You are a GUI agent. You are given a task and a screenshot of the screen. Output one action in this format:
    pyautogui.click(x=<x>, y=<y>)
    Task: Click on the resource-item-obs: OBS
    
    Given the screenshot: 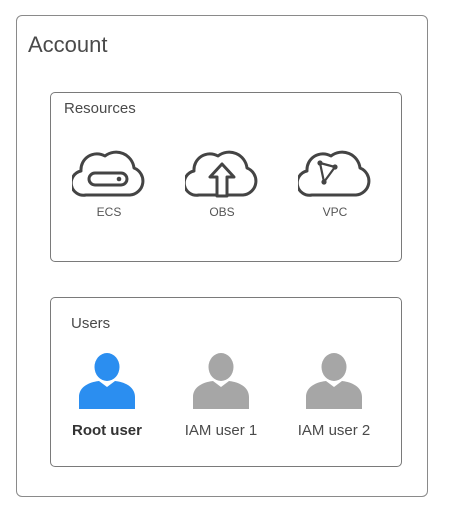 What is the action you would take?
    pyautogui.click(x=222, y=182)
    